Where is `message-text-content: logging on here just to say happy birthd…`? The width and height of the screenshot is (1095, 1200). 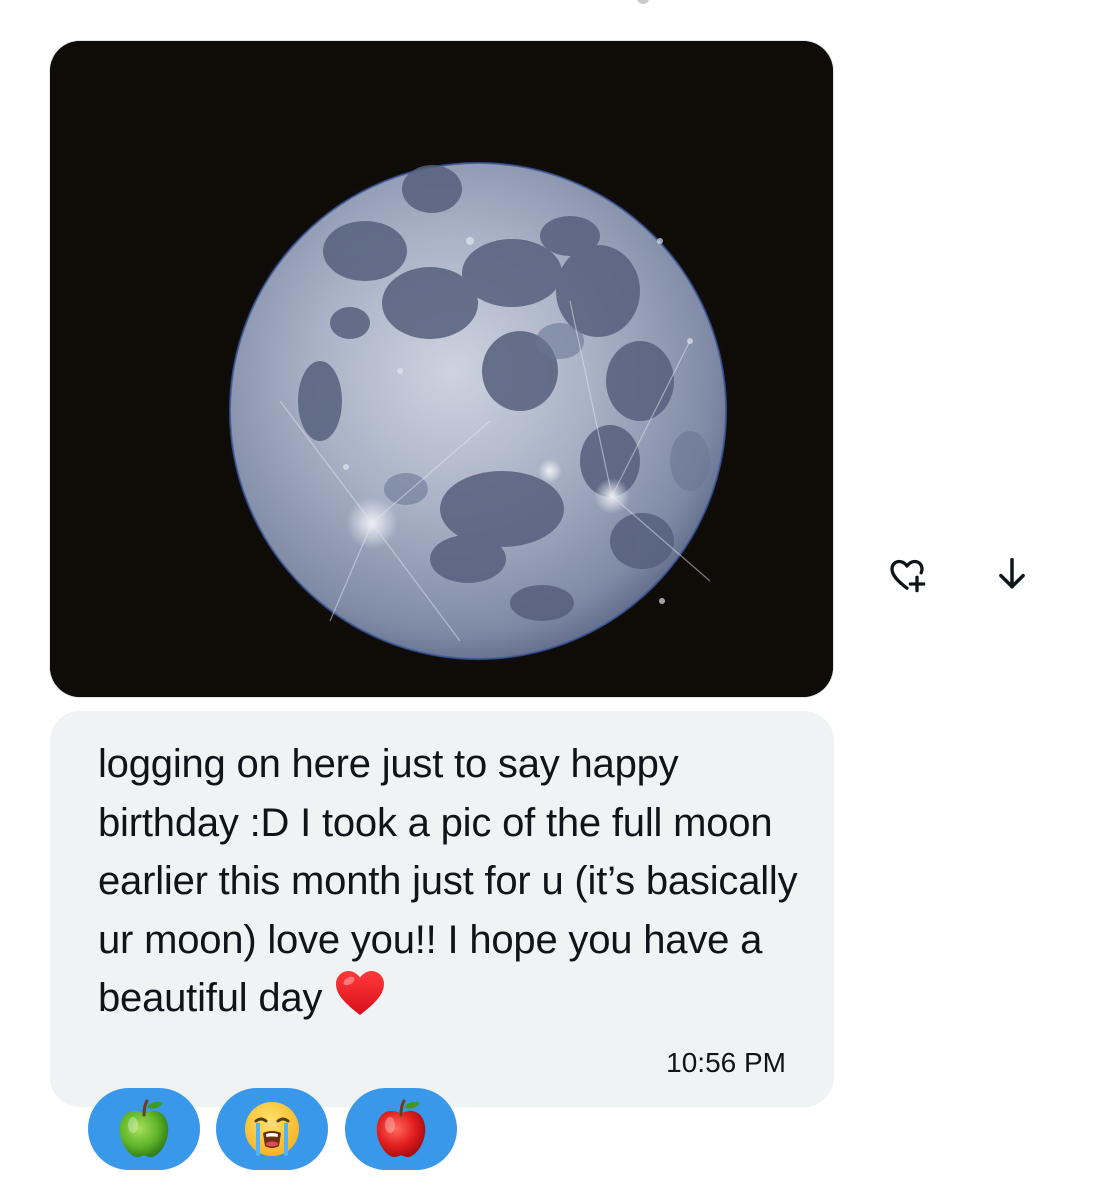 message-text-content: logging on here just to say happy birthd… is located at coordinates (448, 881).